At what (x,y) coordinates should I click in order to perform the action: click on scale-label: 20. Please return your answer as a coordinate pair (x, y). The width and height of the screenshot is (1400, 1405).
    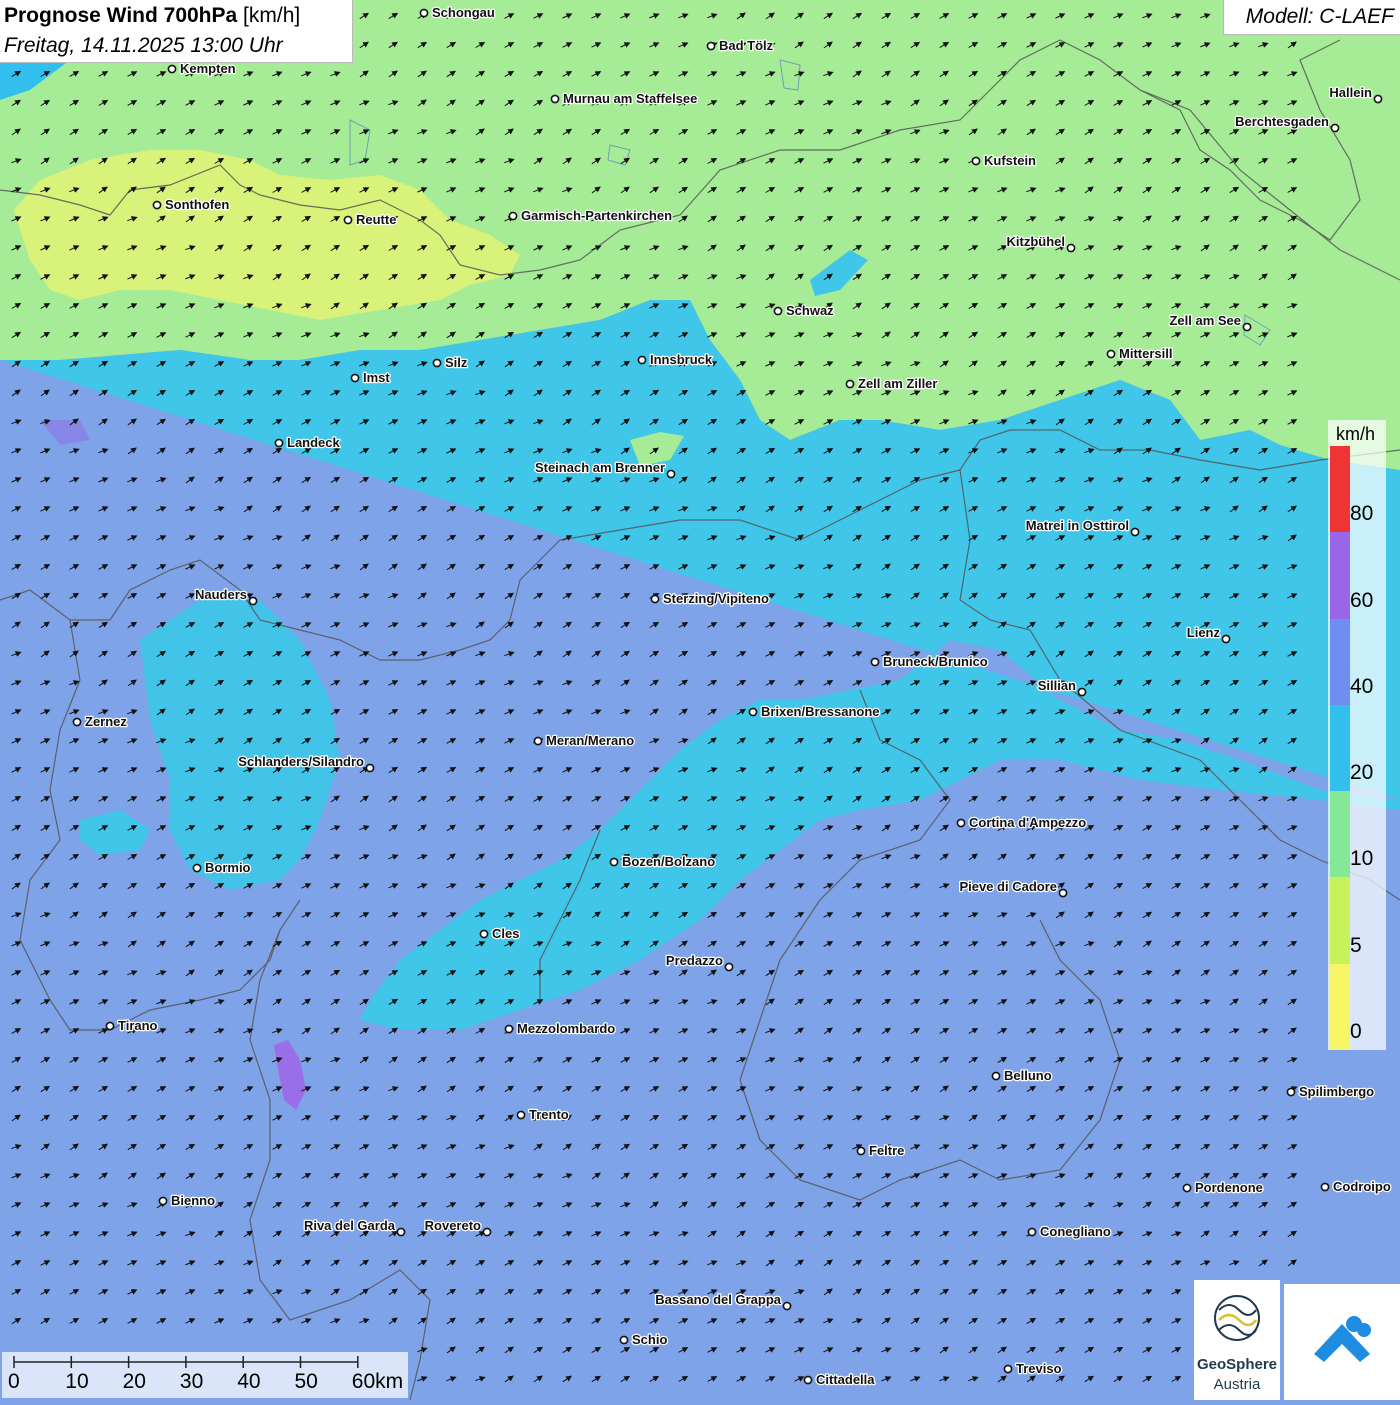
    Looking at the image, I should click on (134, 1381).